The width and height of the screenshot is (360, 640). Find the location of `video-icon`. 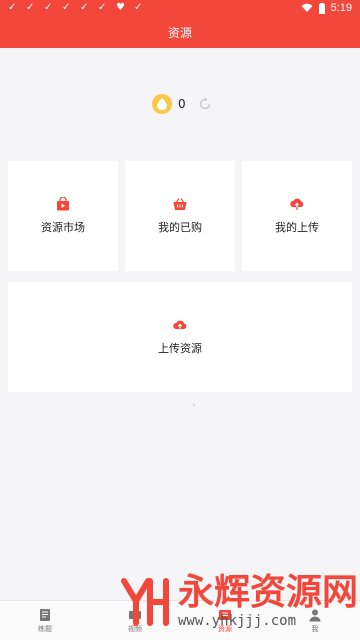

video-icon is located at coordinates (135, 614).